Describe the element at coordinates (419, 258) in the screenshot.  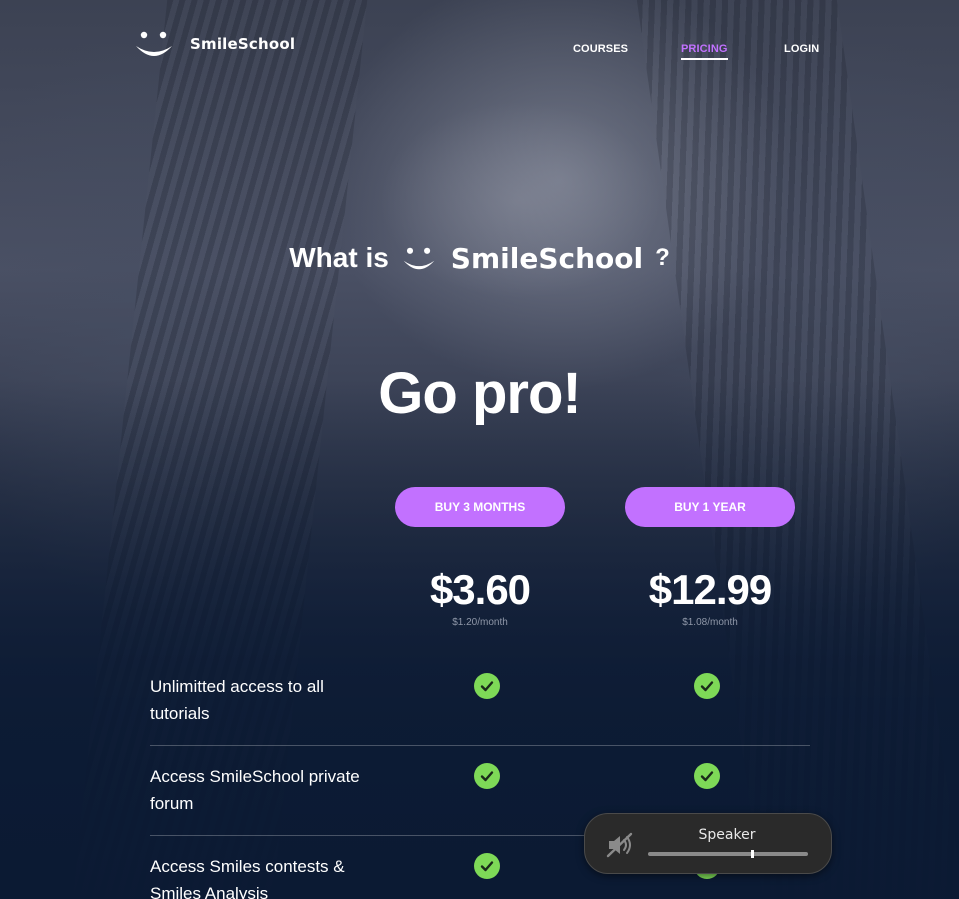
I see `smile-icon` at that location.